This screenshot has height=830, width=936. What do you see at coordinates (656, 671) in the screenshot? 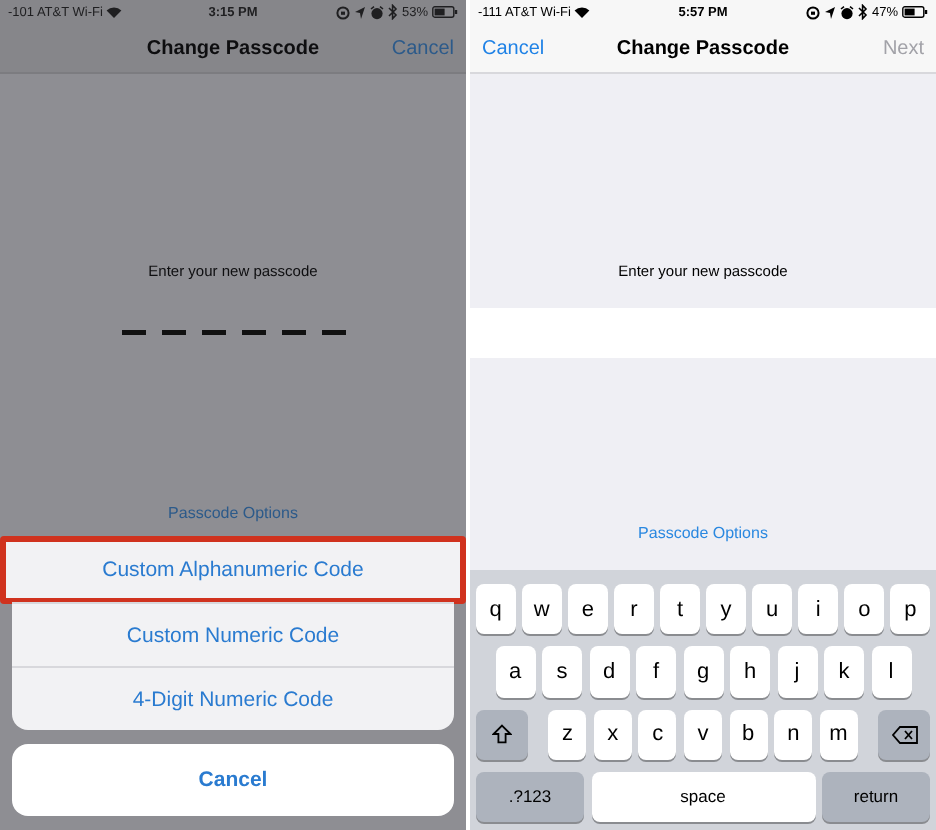
I see `keyboard-key: f` at bounding box center [656, 671].